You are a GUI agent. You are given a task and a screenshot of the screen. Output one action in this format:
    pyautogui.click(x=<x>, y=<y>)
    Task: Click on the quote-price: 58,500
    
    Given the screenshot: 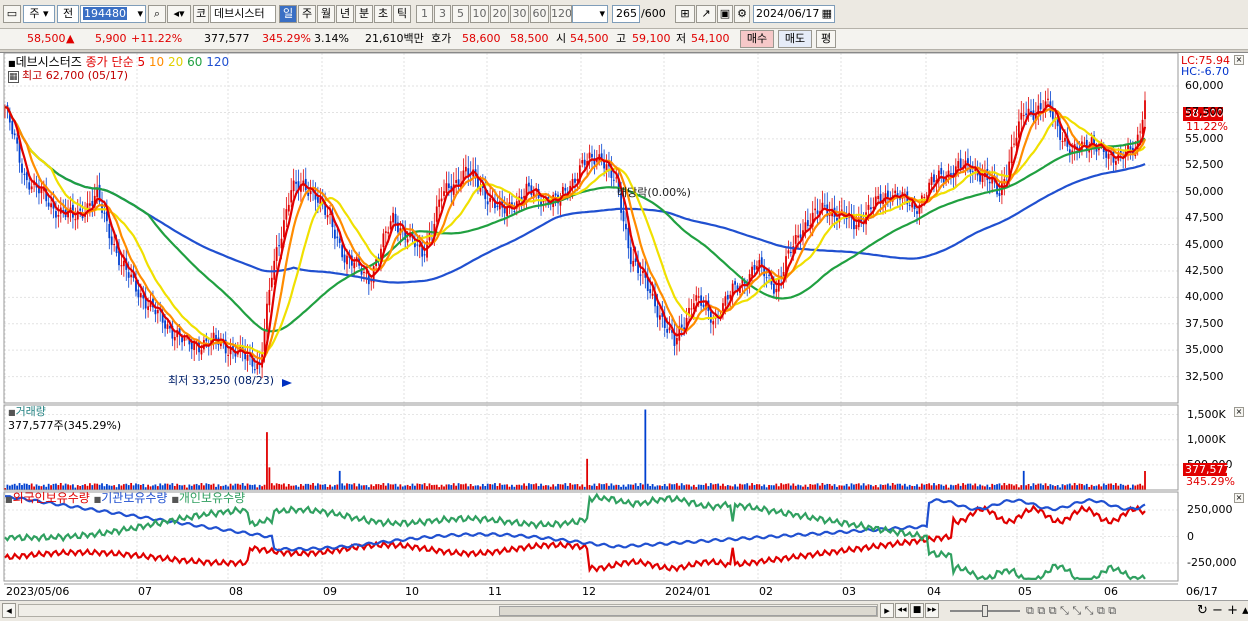 What is the action you would take?
    pyautogui.click(x=46, y=38)
    